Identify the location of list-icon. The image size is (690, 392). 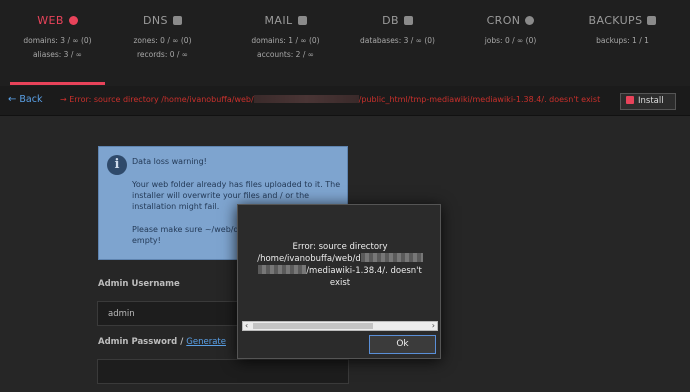
(177, 20).